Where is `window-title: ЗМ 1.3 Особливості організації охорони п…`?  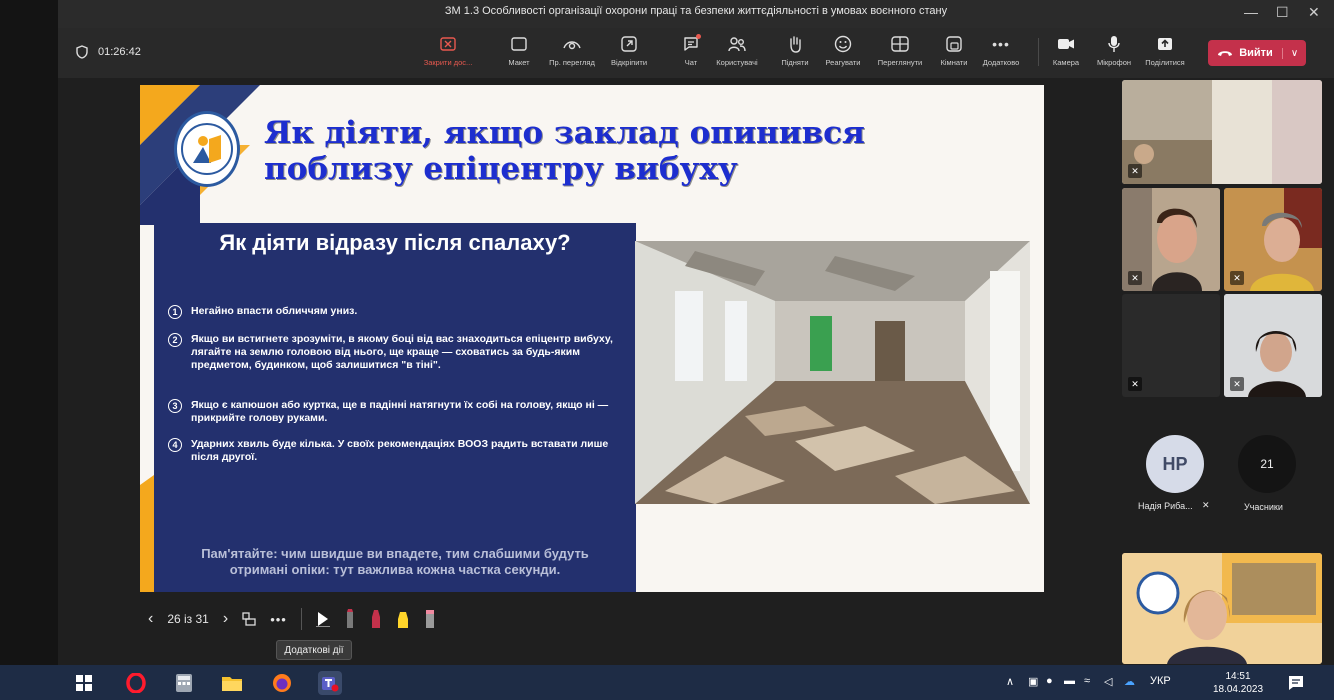 window-title: ЗМ 1.3 Особливості організації охорони п… is located at coordinates (696, 11).